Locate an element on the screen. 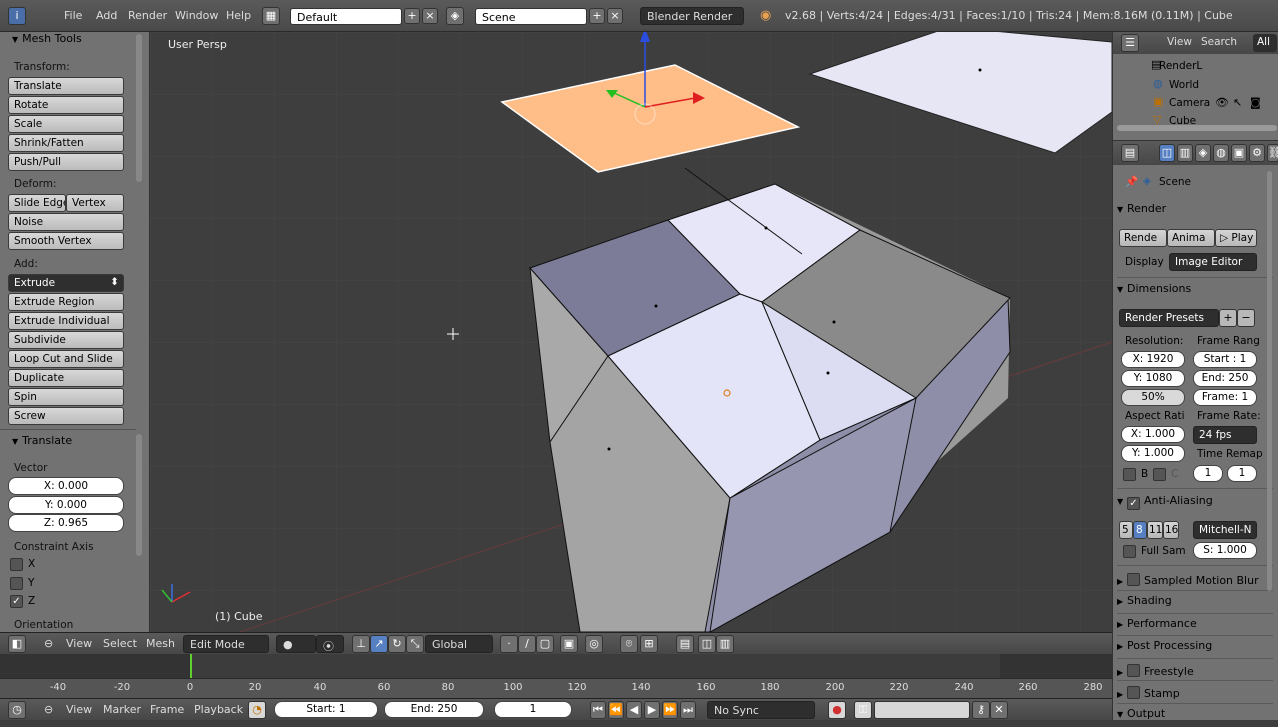  modifiers-tab-icon: ⚙ is located at coordinates (1257, 153).